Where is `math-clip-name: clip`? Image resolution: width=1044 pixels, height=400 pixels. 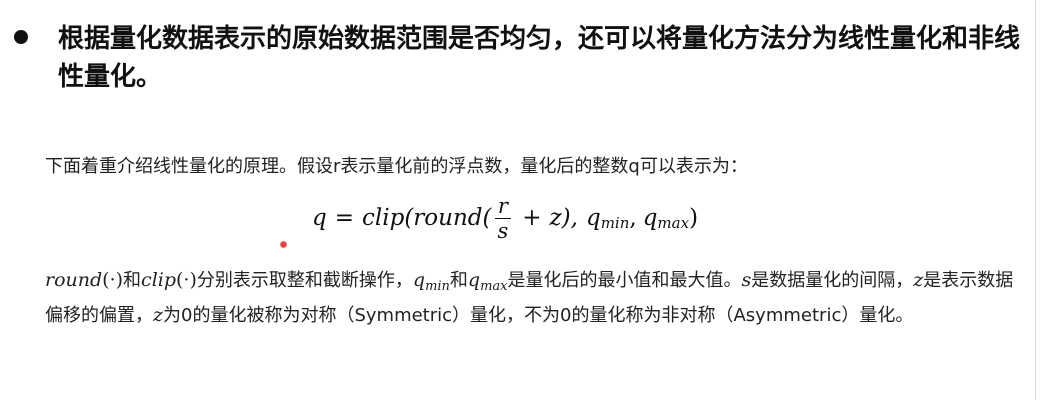 math-clip-name: clip is located at coordinates (159, 280).